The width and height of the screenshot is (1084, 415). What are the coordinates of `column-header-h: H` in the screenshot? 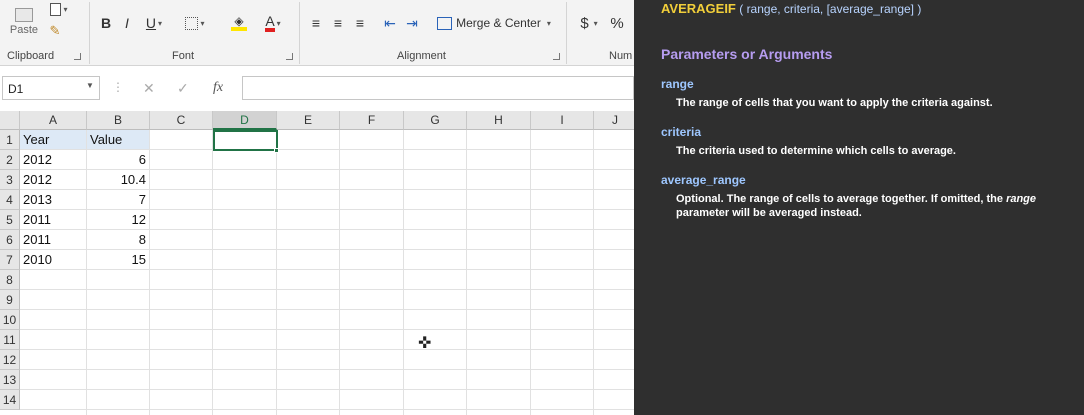 It's located at (499, 120).